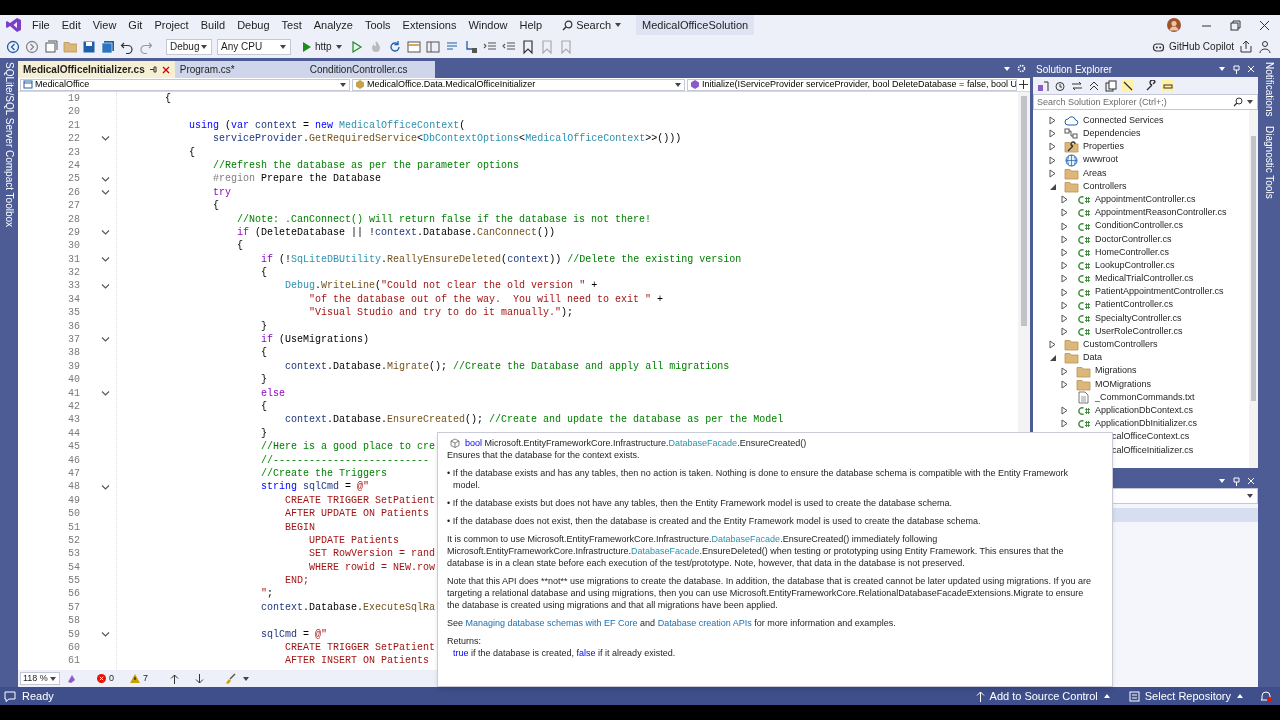 The image size is (1280, 720). I want to click on new-project-icon, so click(51, 46).